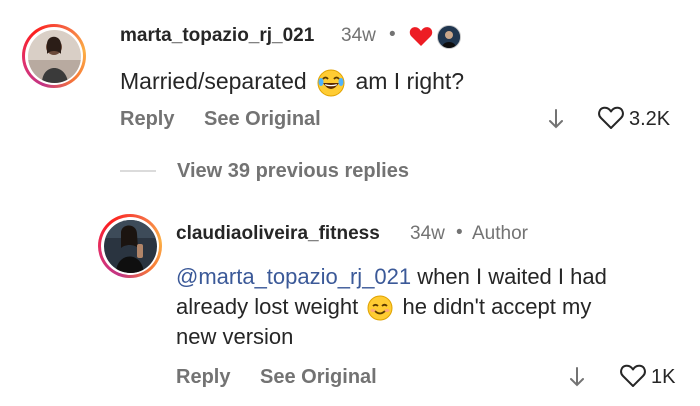  I want to click on avatar-claudia, so click(130, 246).